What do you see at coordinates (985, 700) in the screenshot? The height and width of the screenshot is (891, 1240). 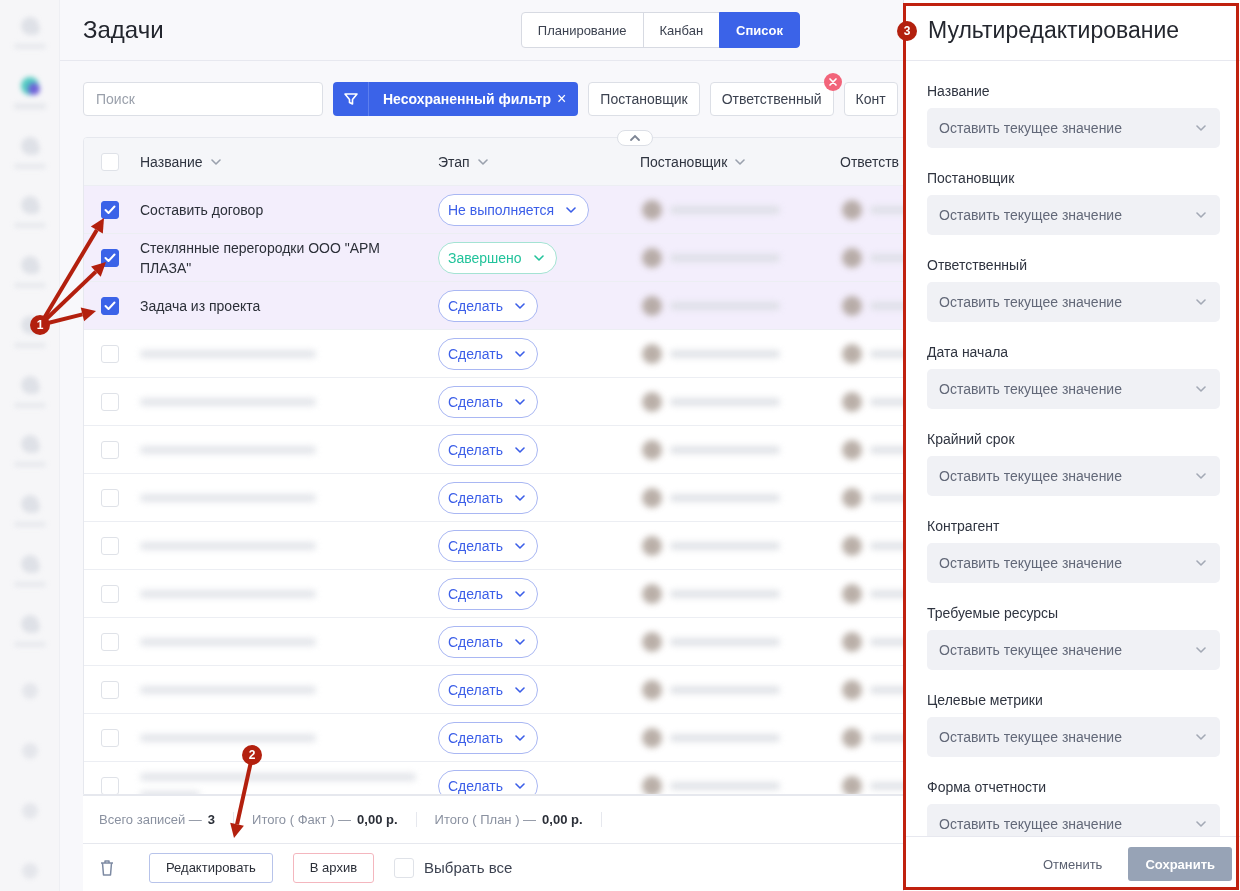 I see `field-label: Целевые метрики` at bounding box center [985, 700].